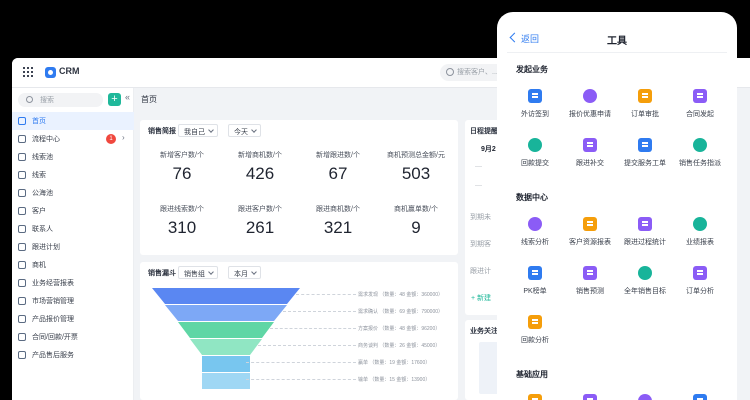 This screenshot has height=400, width=750. What do you see at coordinates (590, 114) in the screenshot?
I see `tool-tile-label: 报价优惠申请` at bounding box center [590, 114].